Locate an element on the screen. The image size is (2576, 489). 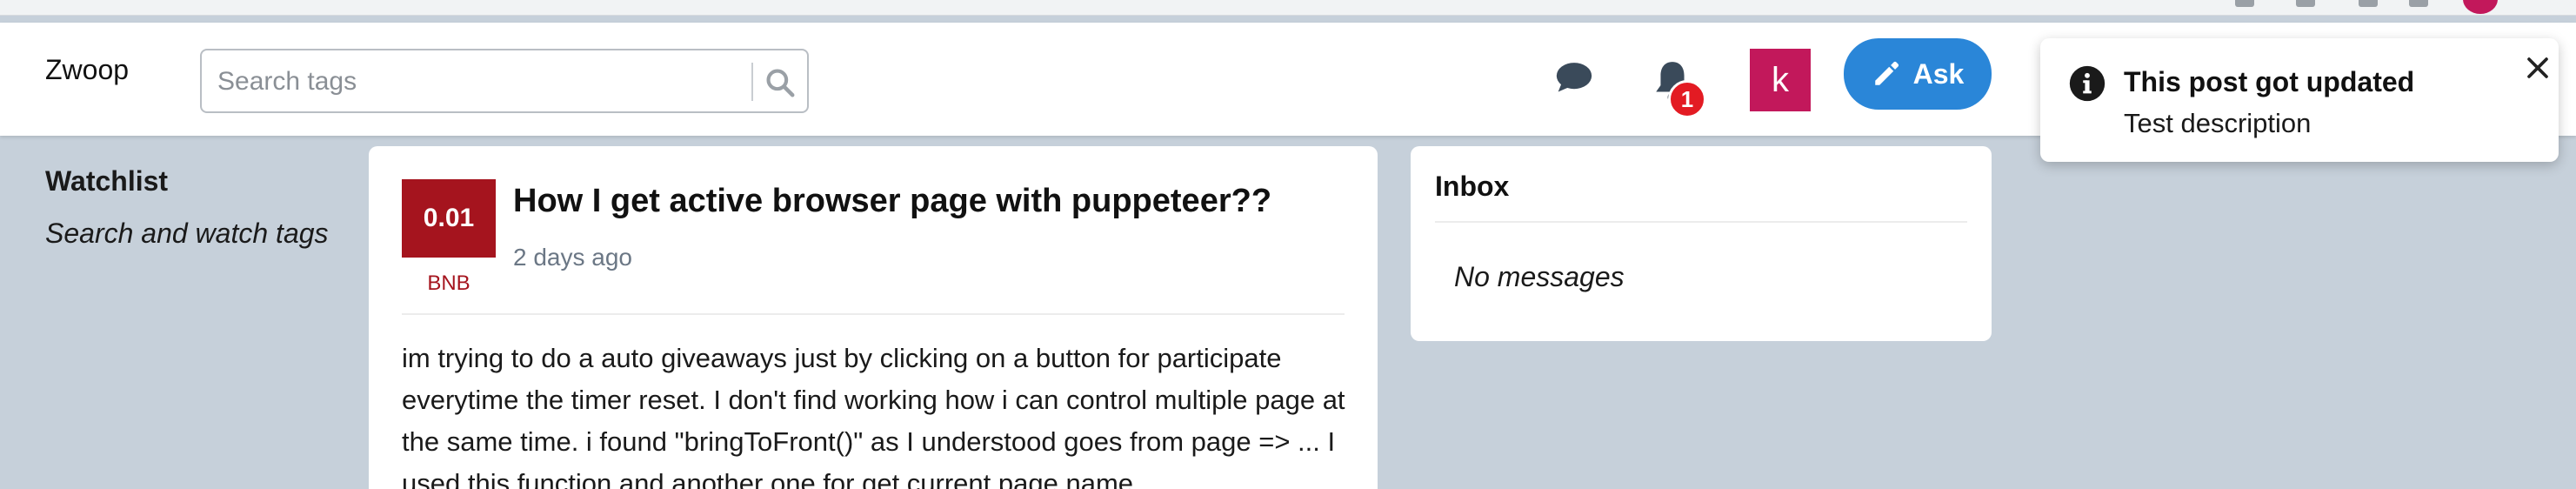
search-divider is located at coordinates (752, 82).